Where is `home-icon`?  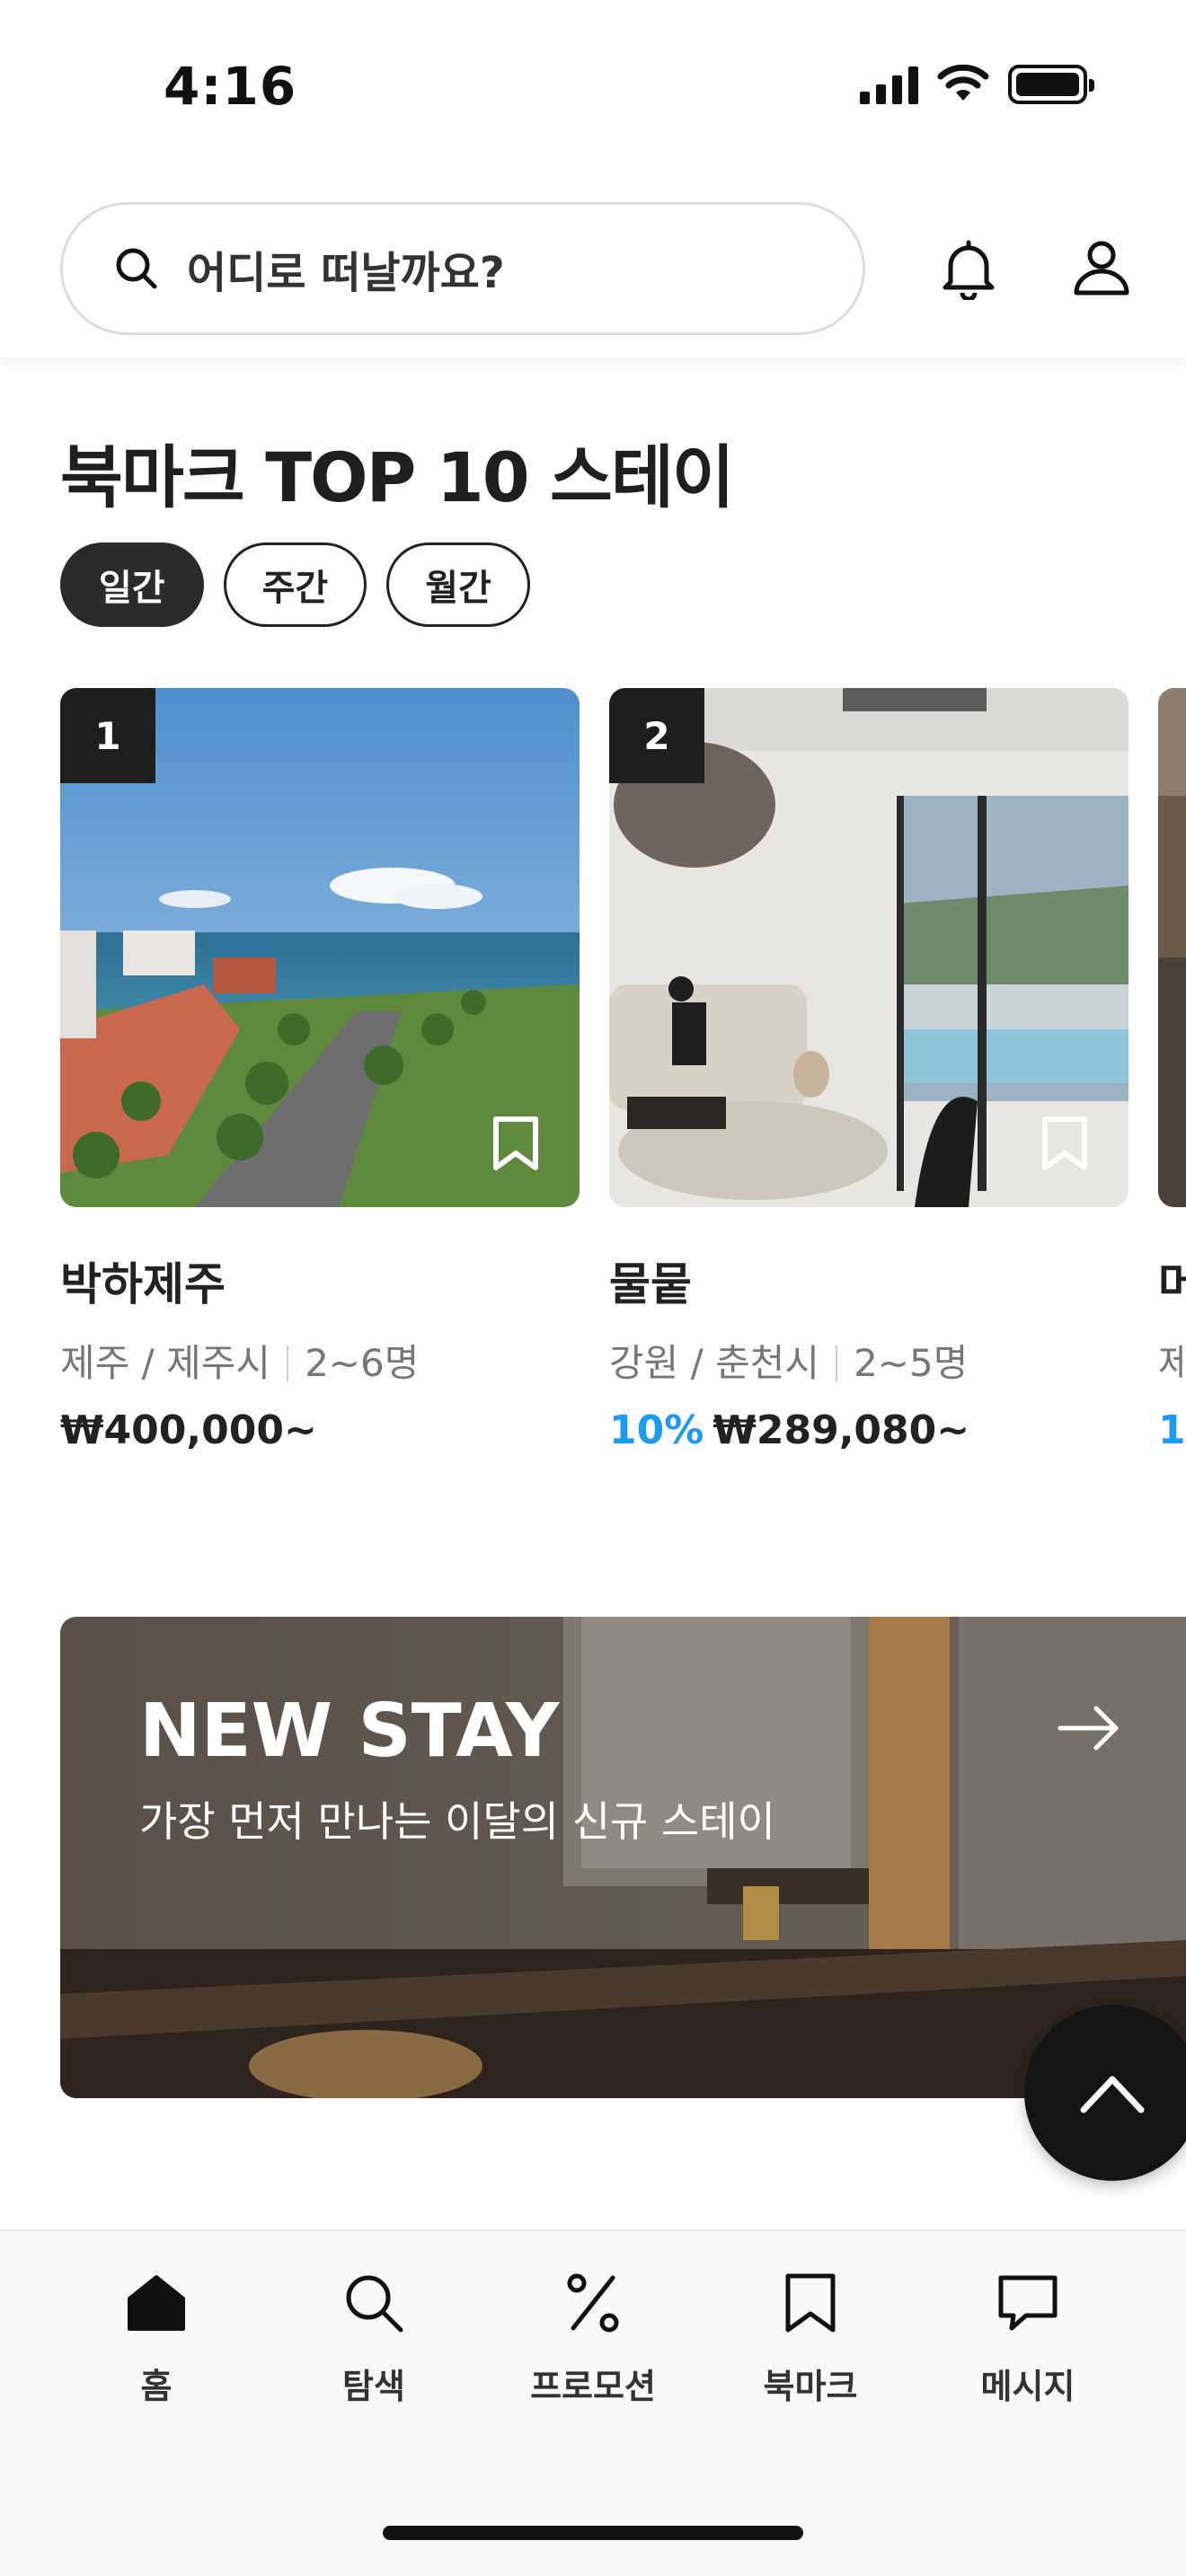
home-icon is located at coordinates (156, 2303).